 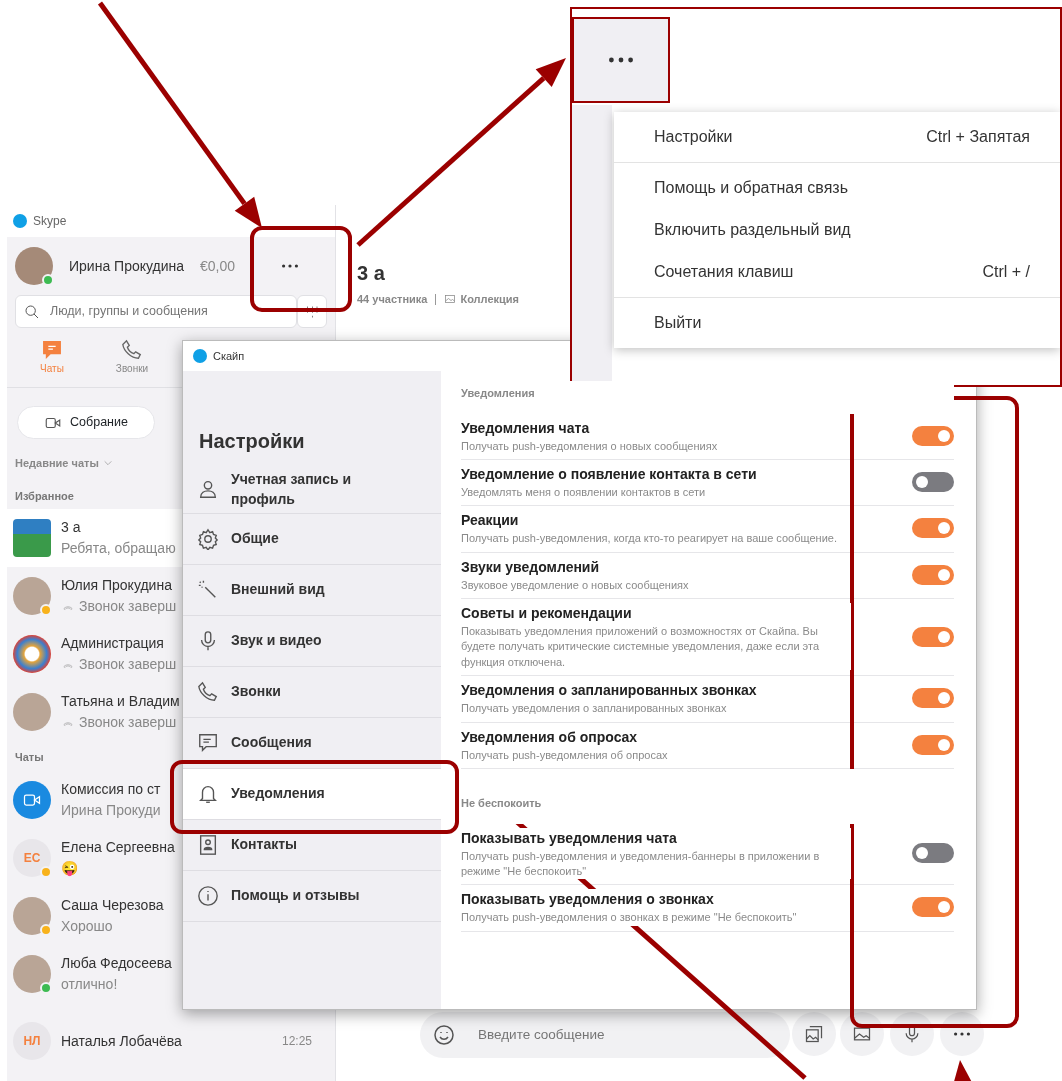 What do you see at coordinates (252, 441) in the screenshot?
I see `settings-heading: Настройки` at bounding box center [252, 441].